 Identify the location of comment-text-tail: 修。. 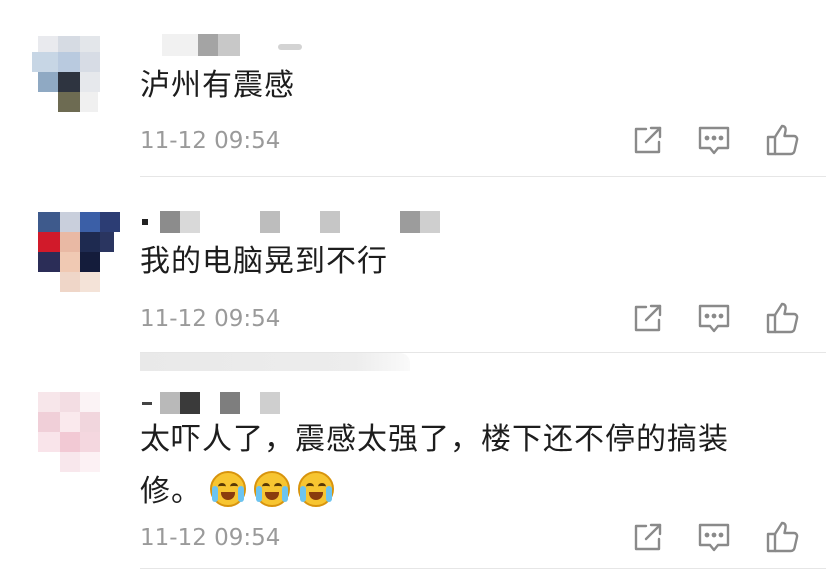
(171, 491).